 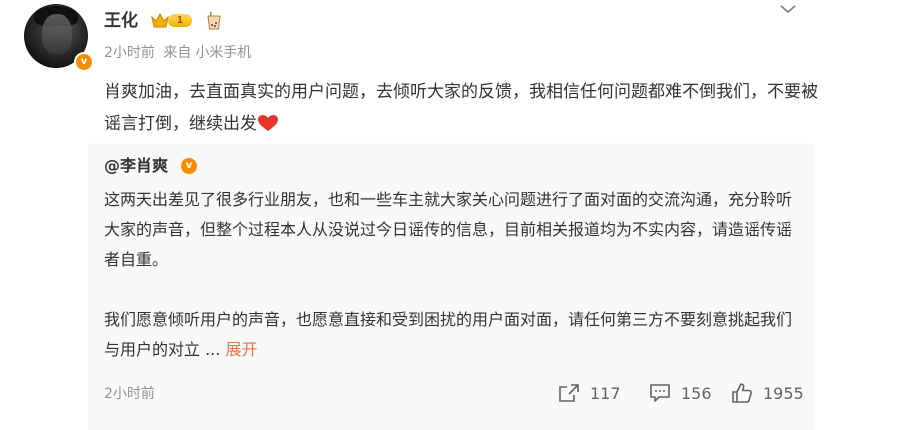 What do you see at coordinates (268, 123) in the screenshot?
I see `heart-icon` at bounding box center [268, 123].